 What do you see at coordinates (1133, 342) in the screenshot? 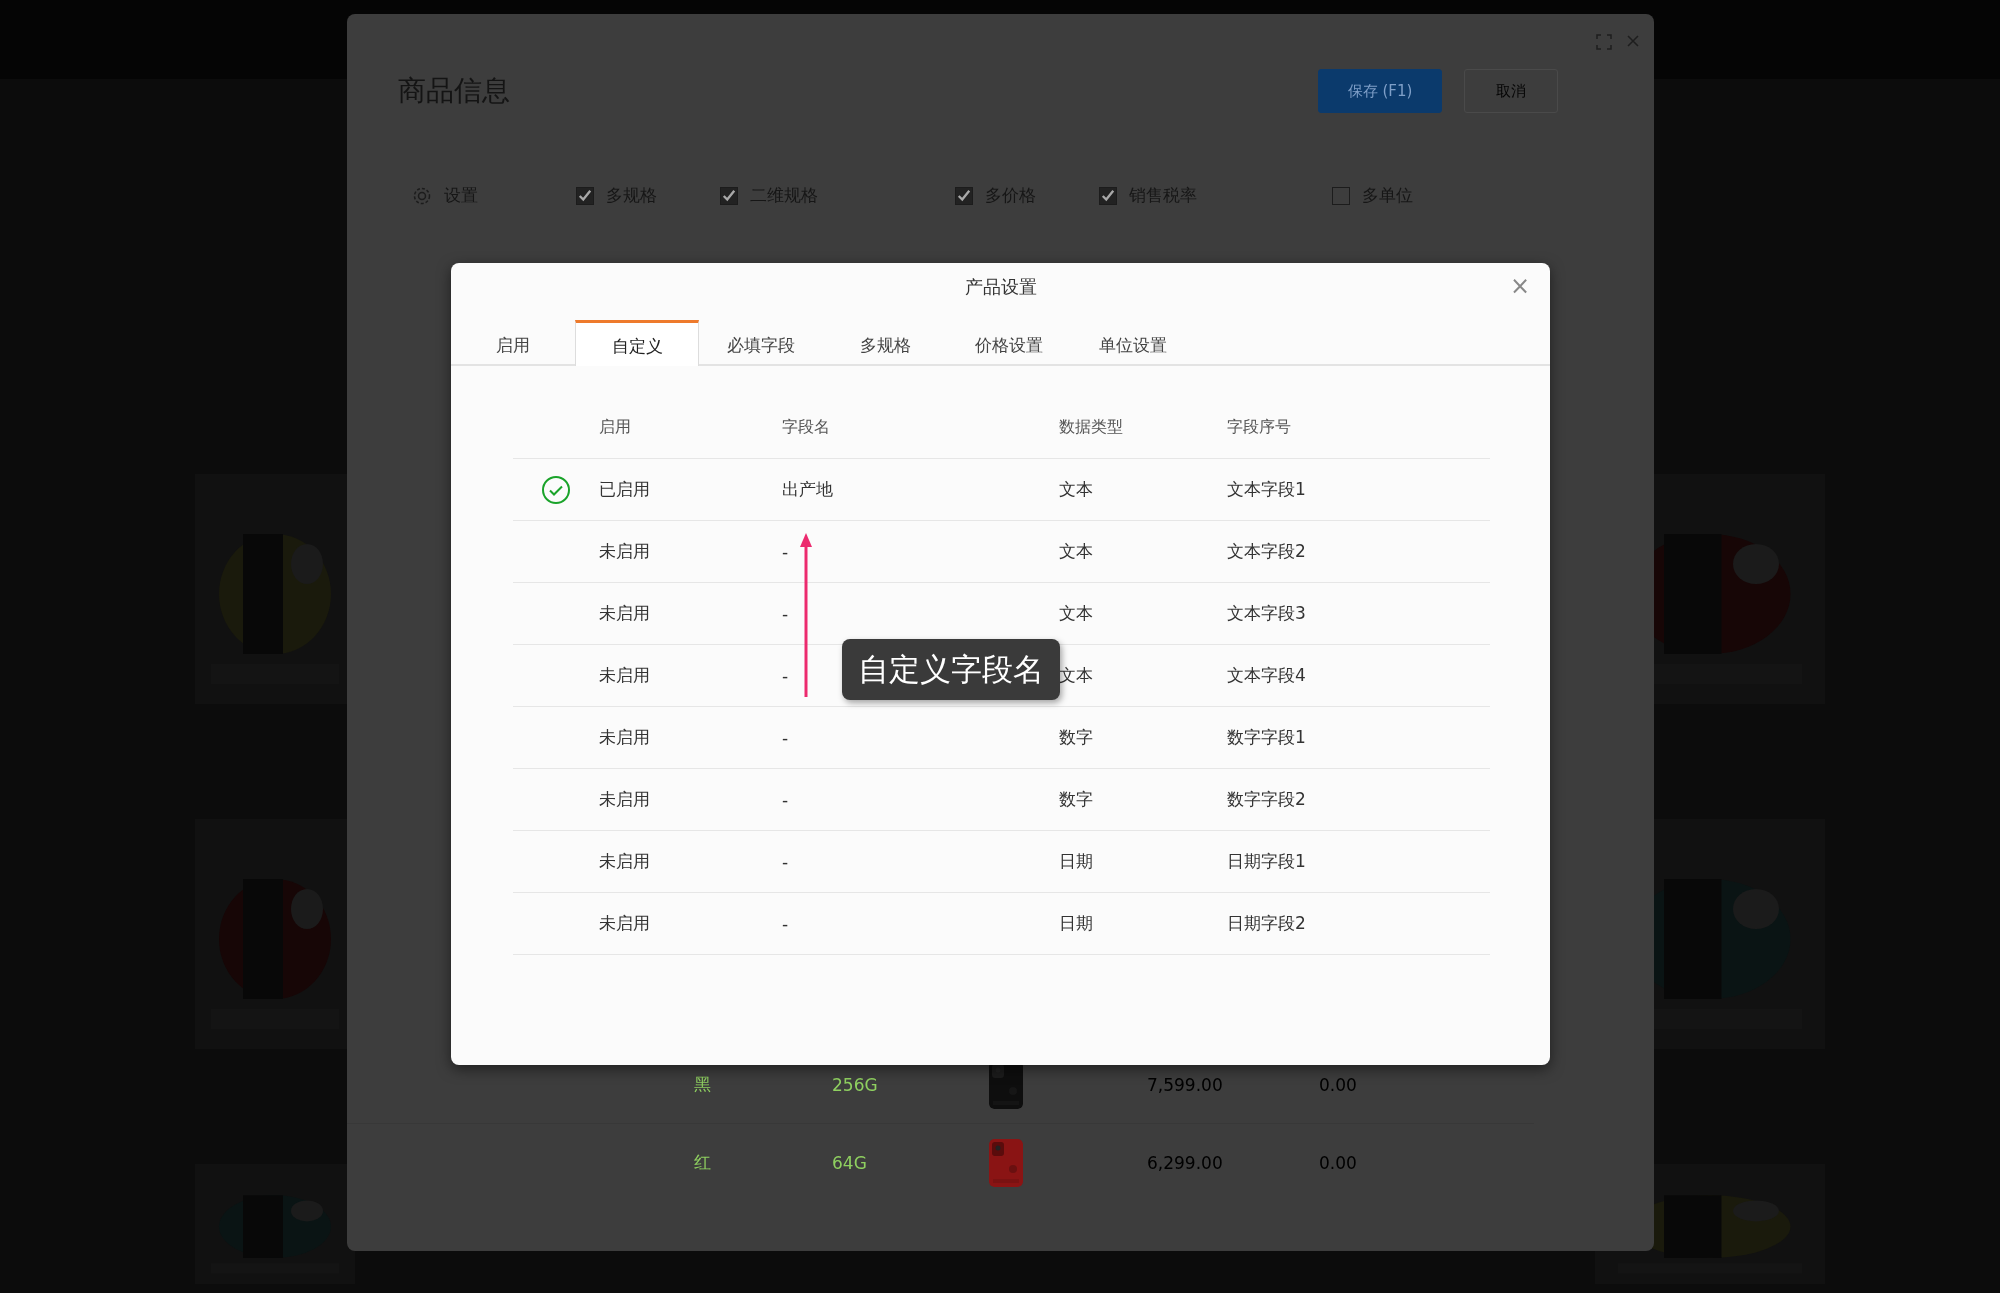
I see `tab: 单位设置` at bounding box center [1133, 342].